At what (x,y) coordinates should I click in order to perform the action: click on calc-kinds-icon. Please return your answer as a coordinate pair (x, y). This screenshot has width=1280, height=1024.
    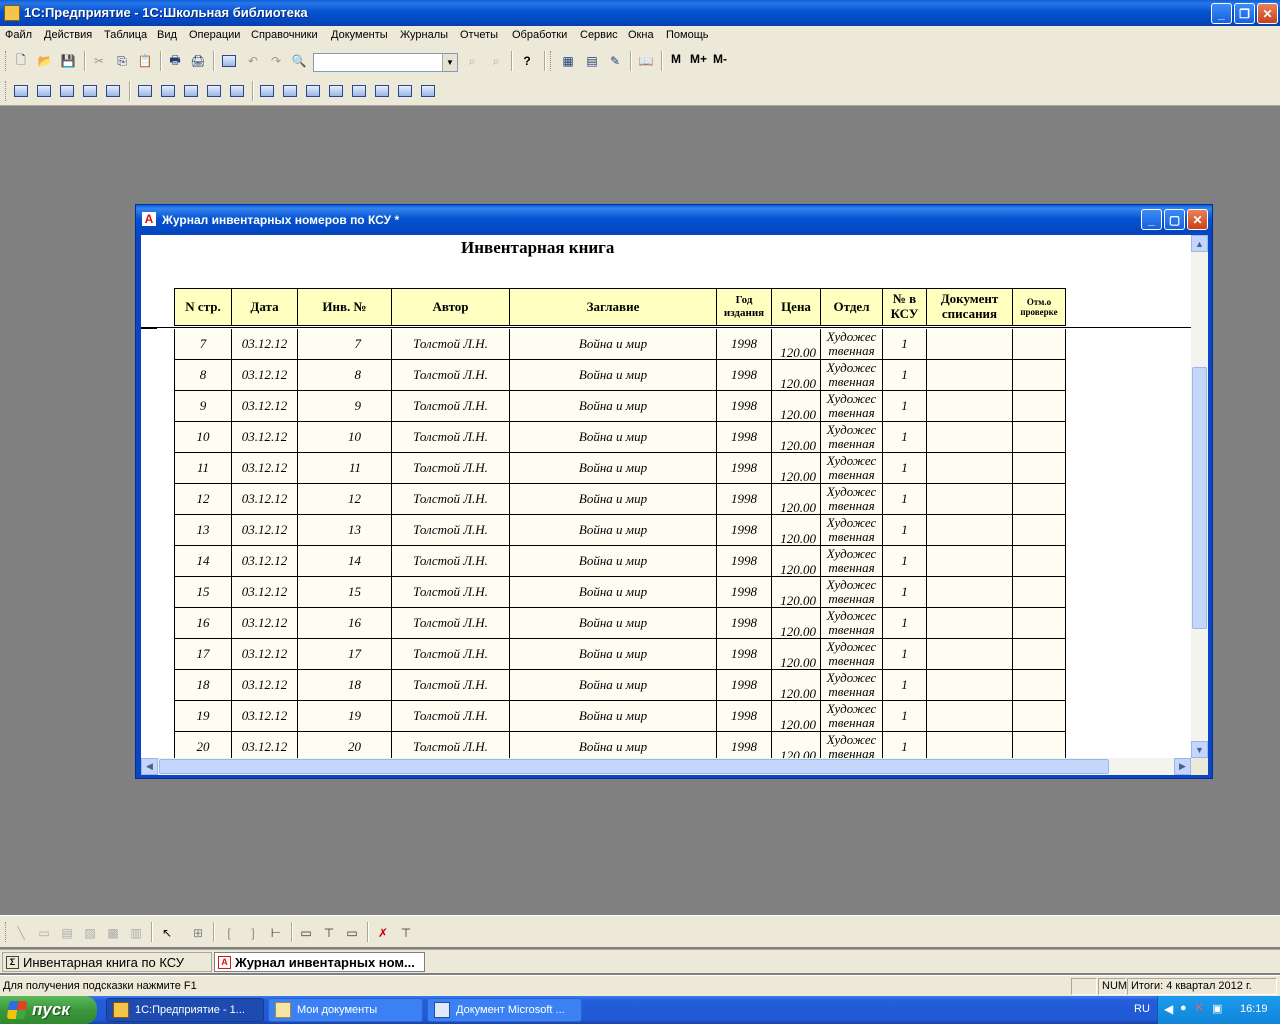
    Looking at the image, I should click on (214, 91).